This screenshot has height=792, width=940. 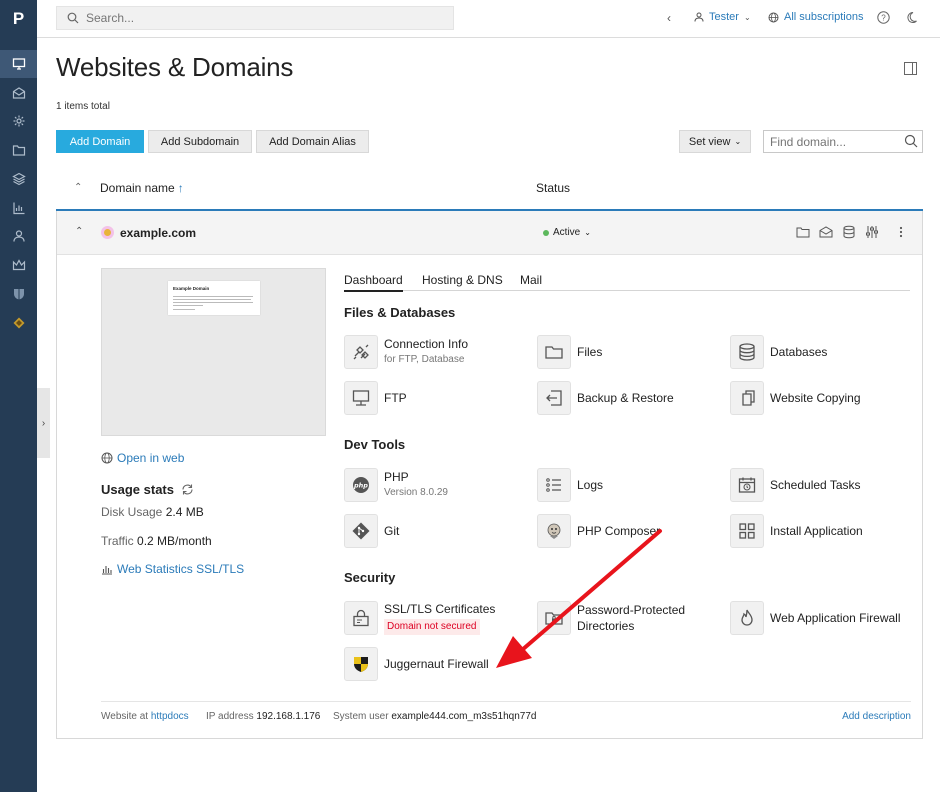 I want to click on gear-icon, so click(x=18, y=121).